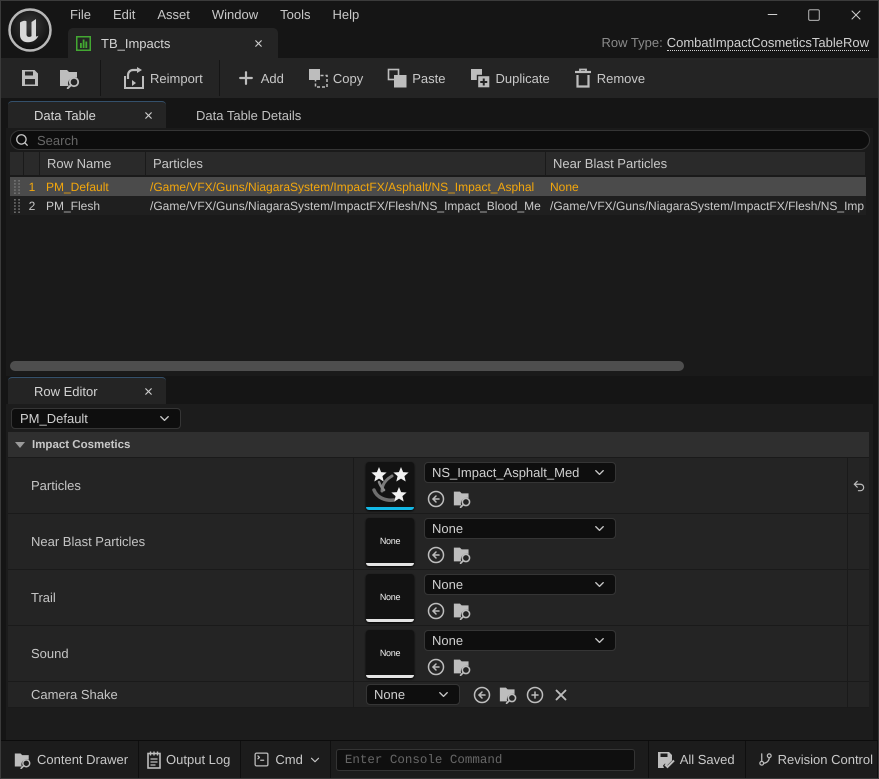 The image size is (879, 779). What do you see at coordinates (163, 78) in the screenshot?
I see `toolbar-button: Reimport` at bounding box center [163, 78].